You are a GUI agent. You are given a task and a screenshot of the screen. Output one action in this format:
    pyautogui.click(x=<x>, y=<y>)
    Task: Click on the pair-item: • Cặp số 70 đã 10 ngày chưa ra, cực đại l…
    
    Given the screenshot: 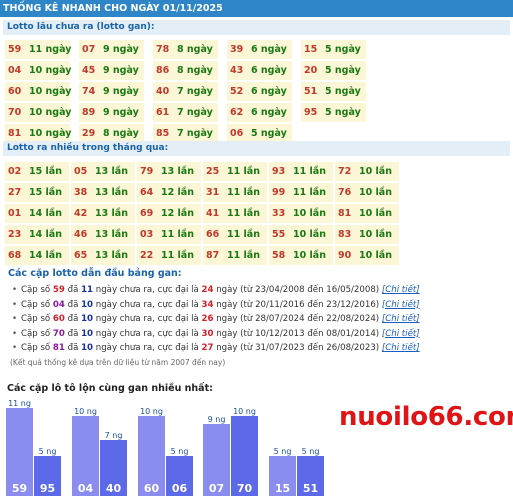 What is the action you would take?
    pyautogui.click(x=216, y=334)
    